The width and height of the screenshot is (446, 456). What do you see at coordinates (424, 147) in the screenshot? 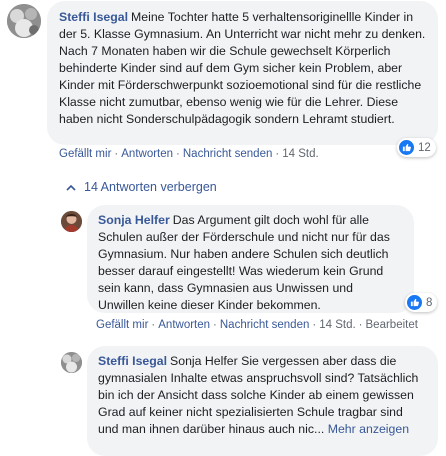
I see `reaction-number: 12` at bounding box center [424, 147].